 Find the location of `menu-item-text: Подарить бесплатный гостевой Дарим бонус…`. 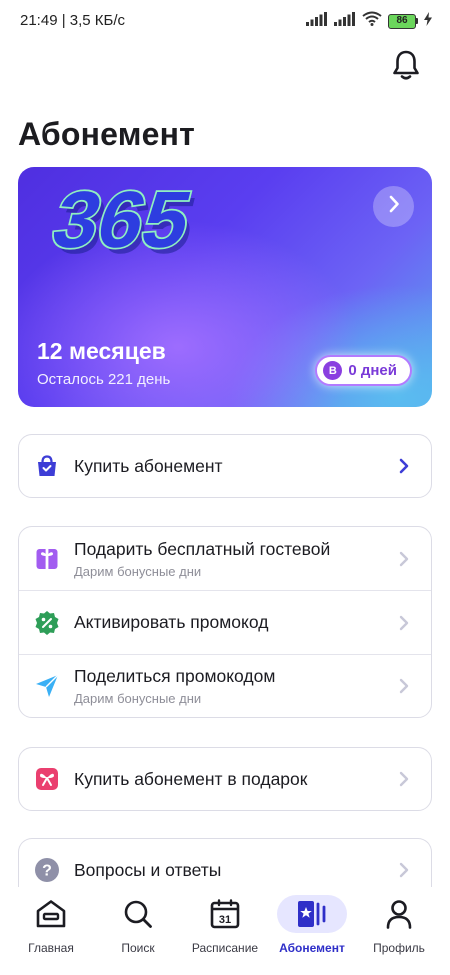

menu-item-text: Подарить бесплатный гостевой Дарим бонус… is located at coordinates (232, 559).